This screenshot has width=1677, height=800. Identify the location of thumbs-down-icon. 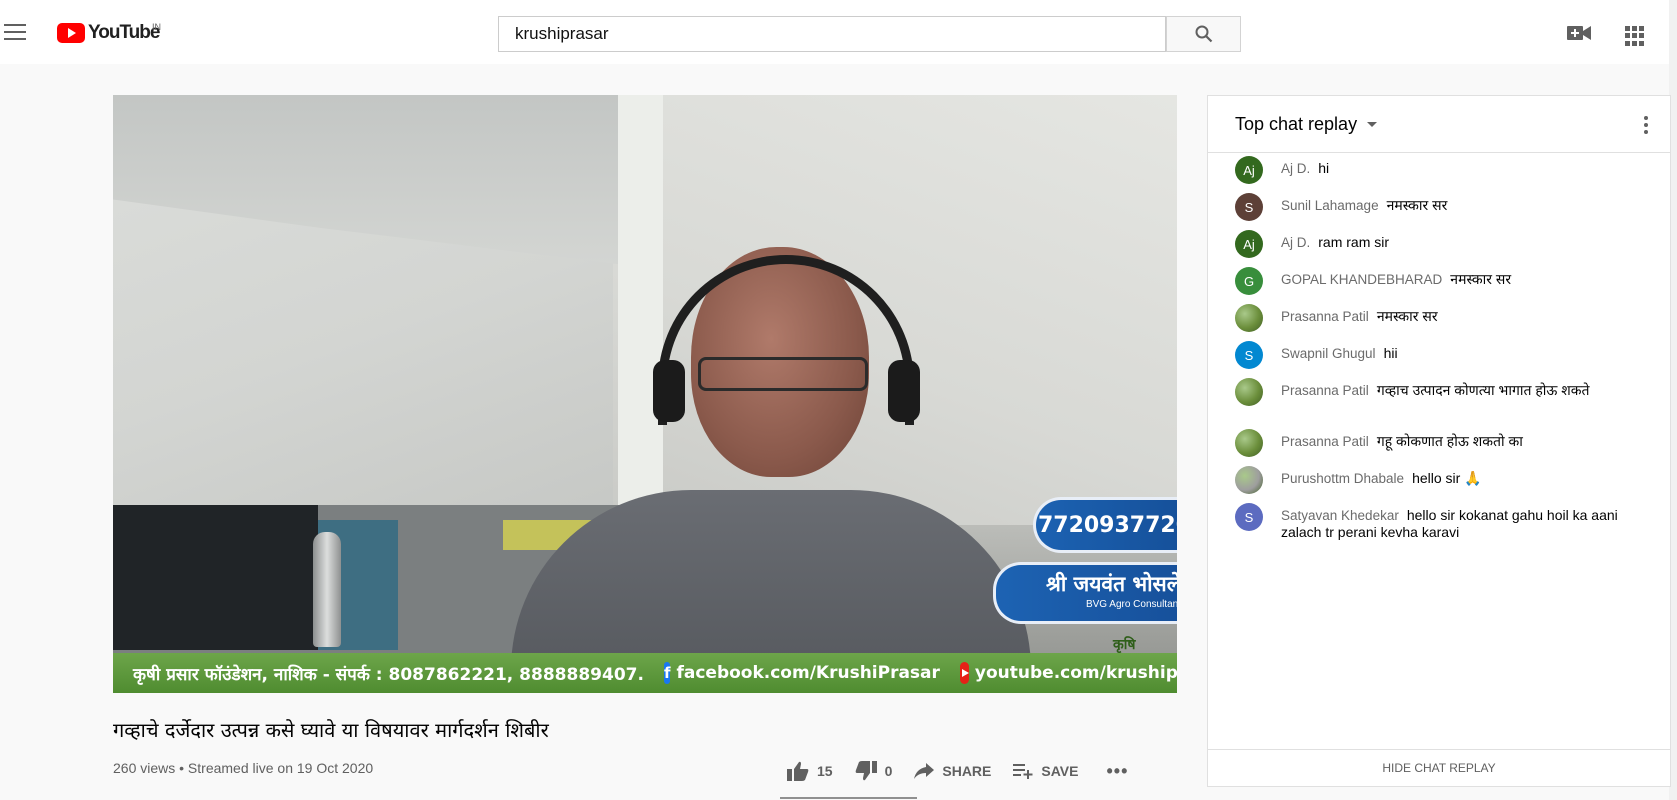
(866, 771).